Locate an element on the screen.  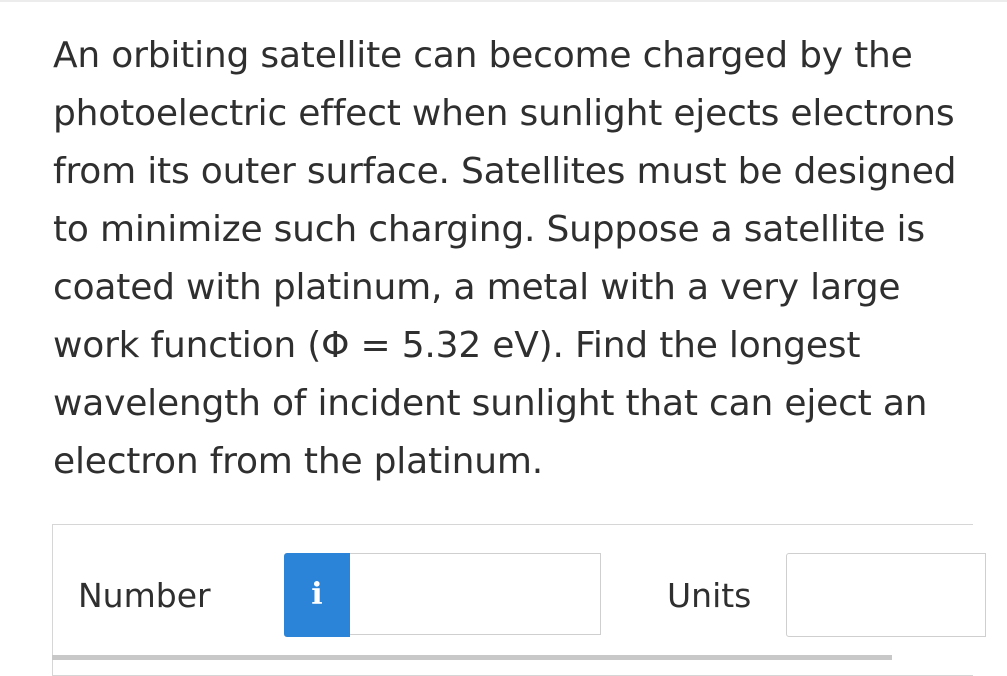
units-label: Units is located at coordinates (709, 595).